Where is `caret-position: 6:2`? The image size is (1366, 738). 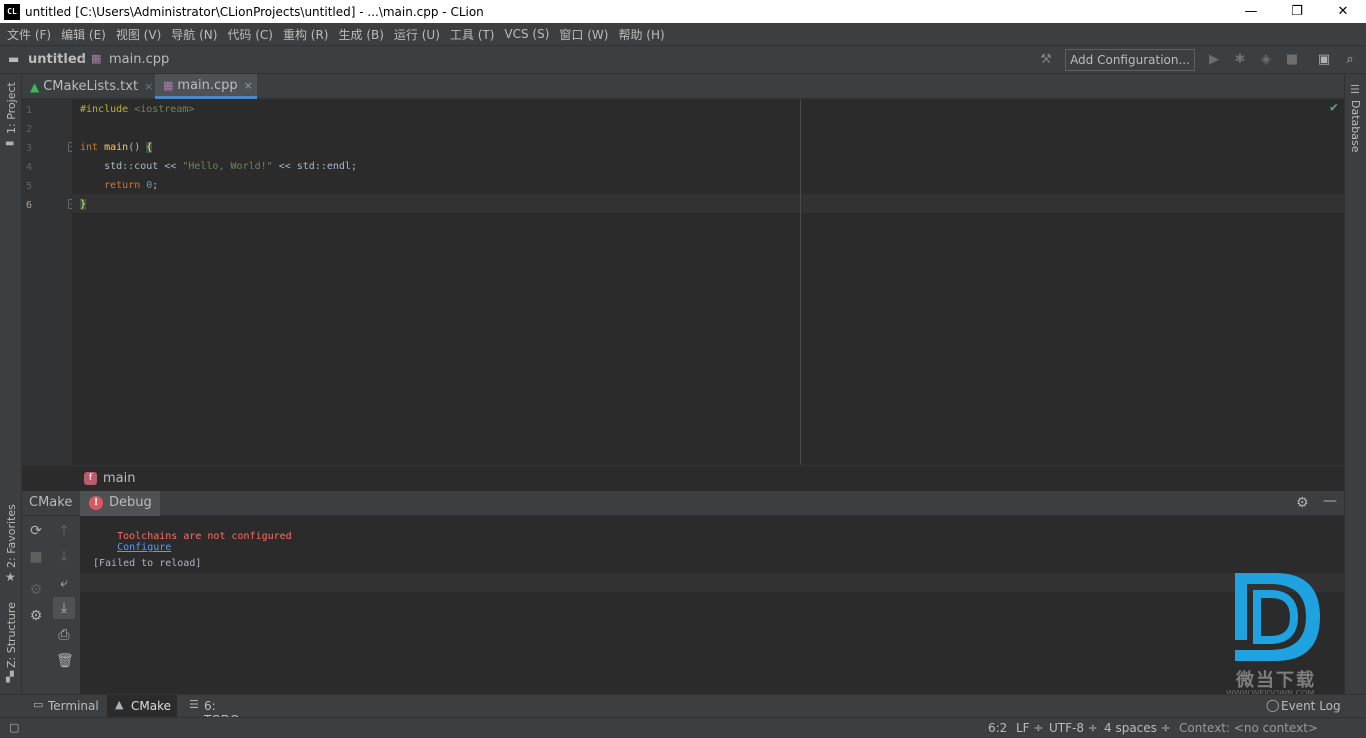 caret-position: 6:2 is located at coordinates (997, 728).